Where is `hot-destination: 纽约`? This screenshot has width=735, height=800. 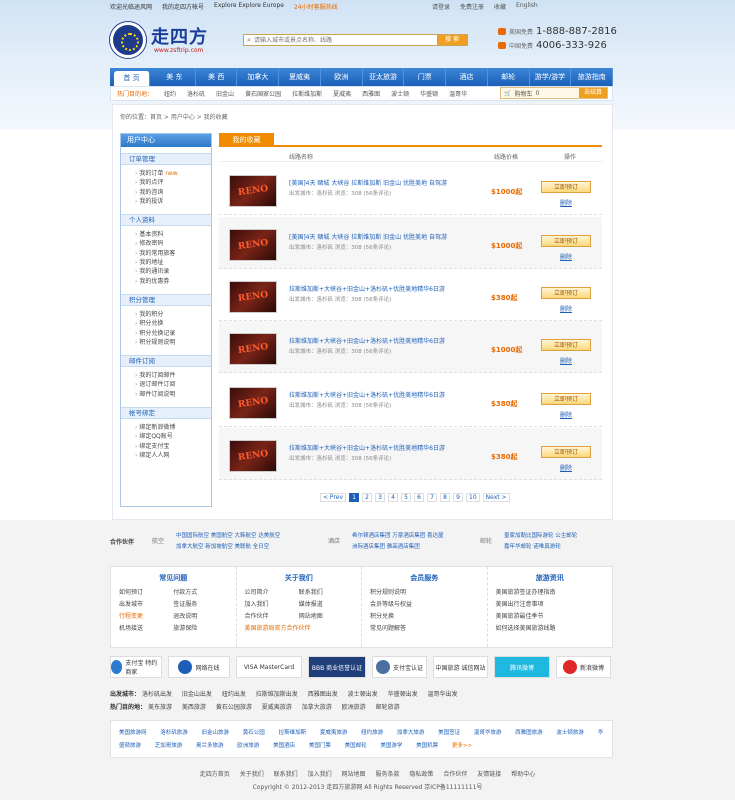 hot-destination: 纽约 is located at coordinates (170, 93).